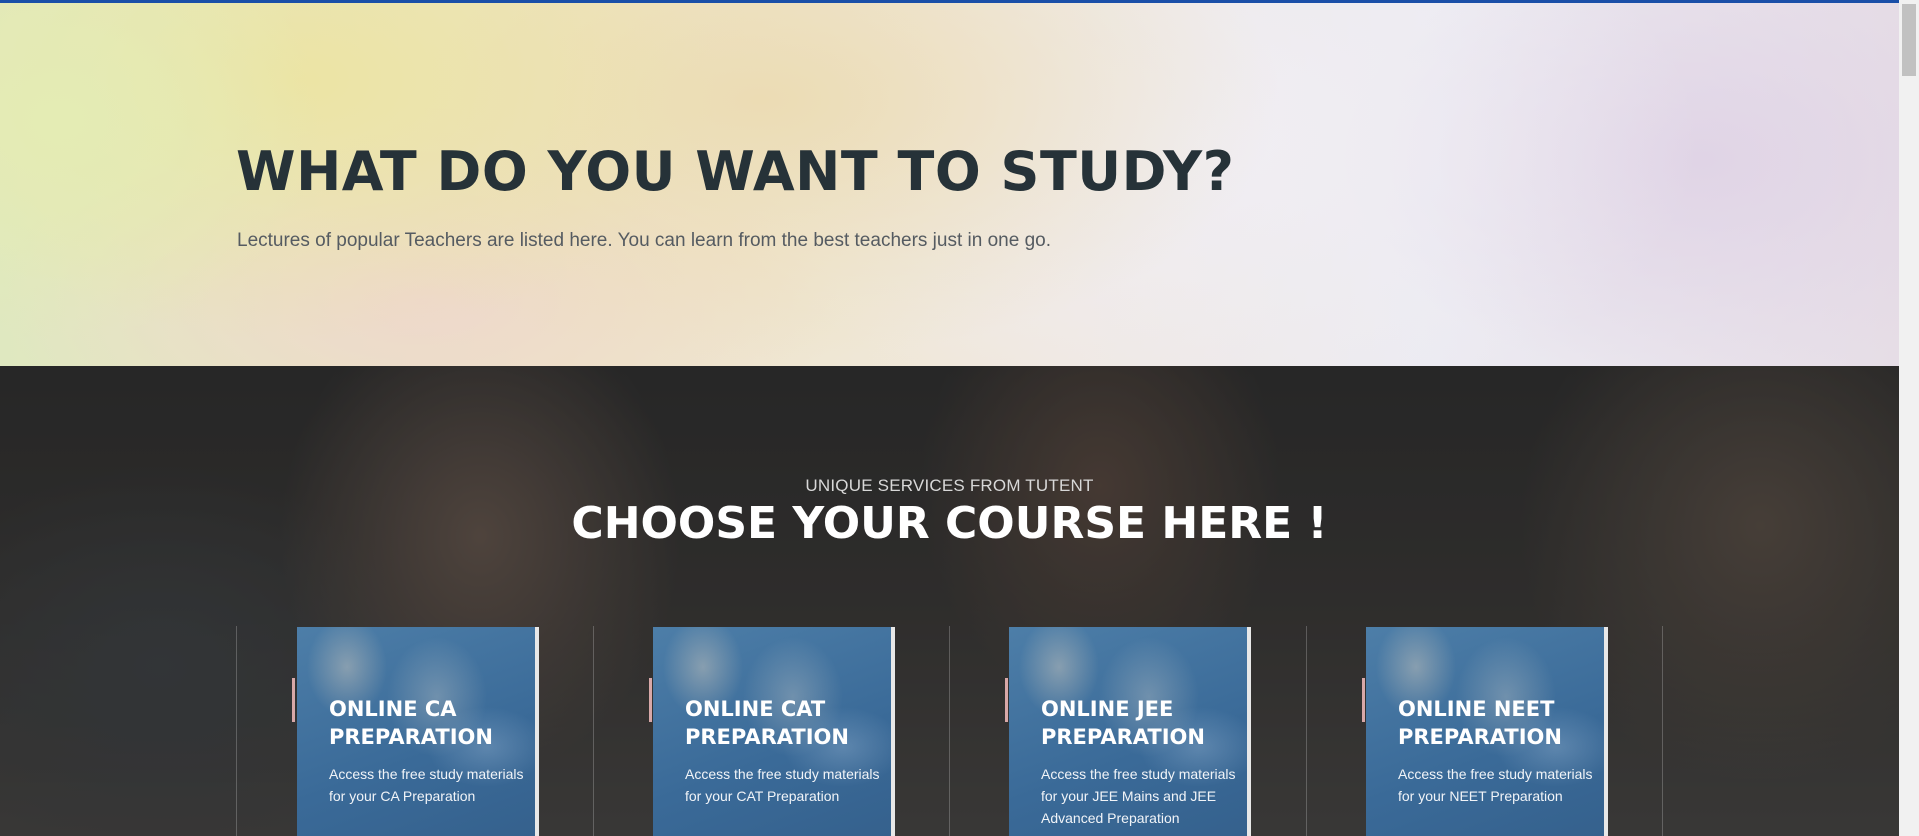 The image size is (1919, 836). What do you see at coordinates (1909, 418) in the screenshot?
I see `vertical-scrollbar` at bounding box center [1909, 418].